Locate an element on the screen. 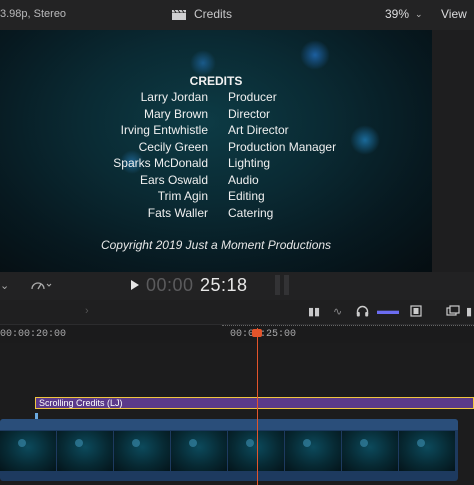 Image resolution: width=474 pixels, height=485 pixels. credit-name: Fats Waller is located at coordinates (177, 212).